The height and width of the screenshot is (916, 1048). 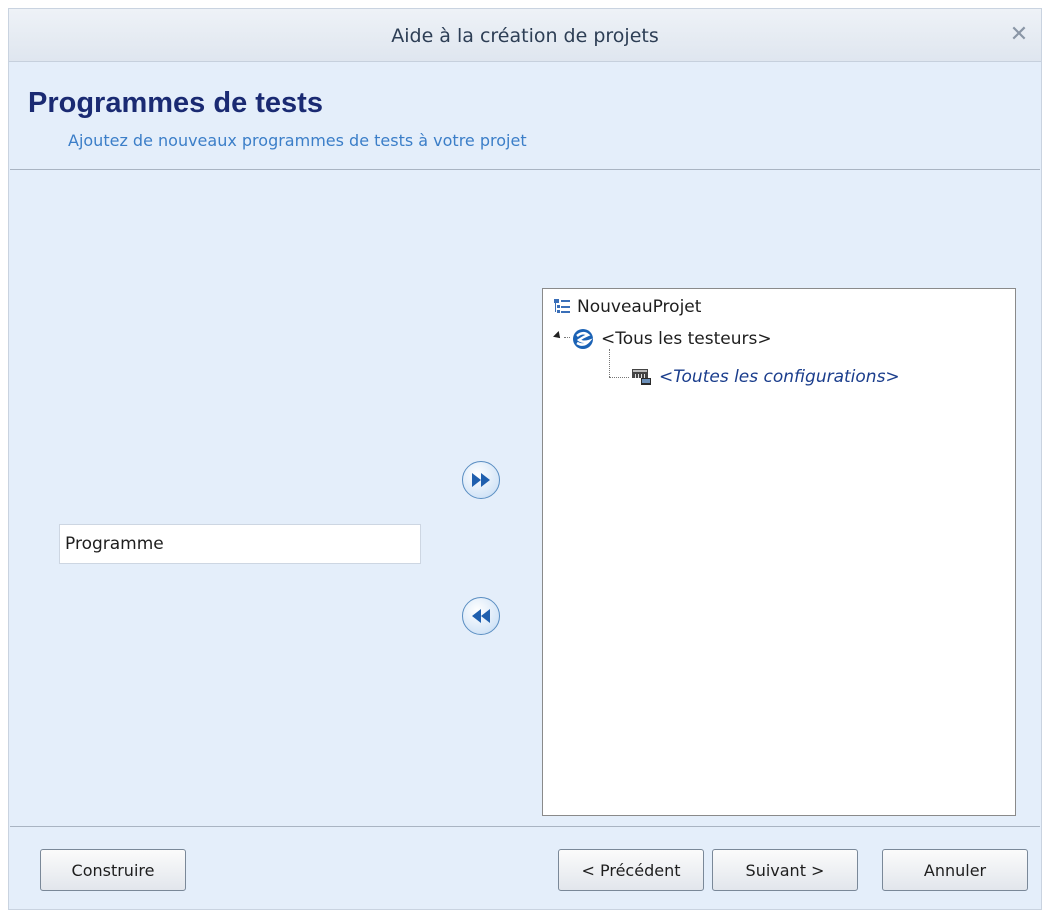 I want to click on window-title: Aide à la création de projets, so click(x=525, y=36).